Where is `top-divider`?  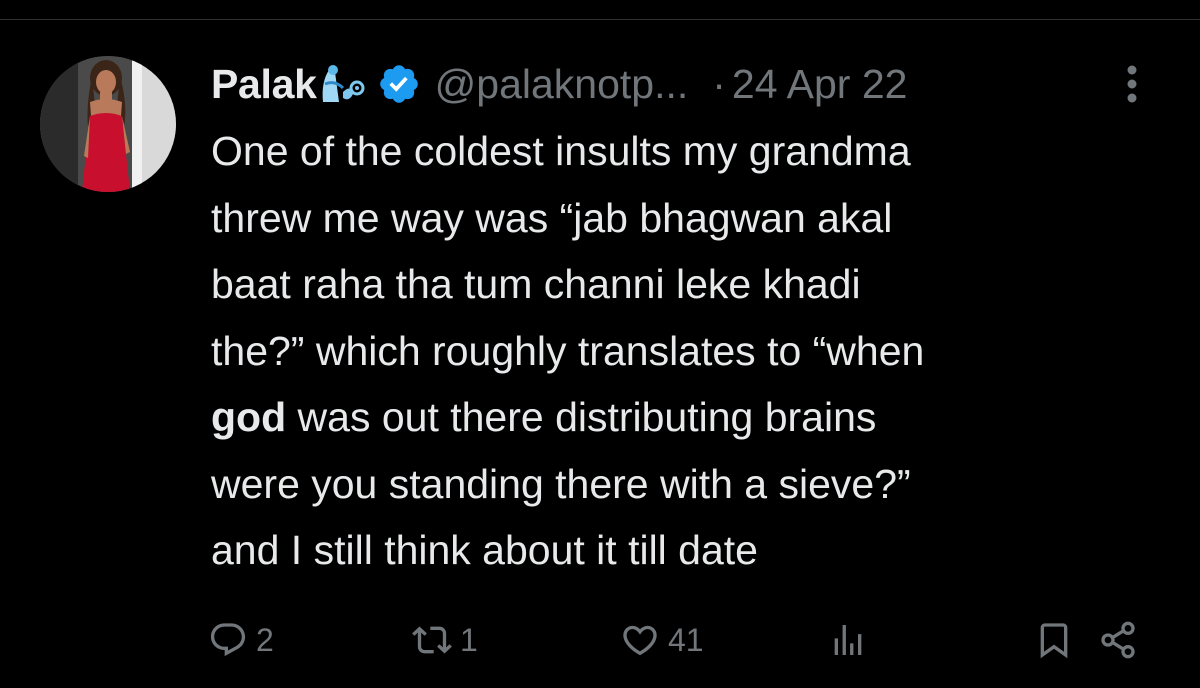 top-divider is located at coordinates (600, 19).